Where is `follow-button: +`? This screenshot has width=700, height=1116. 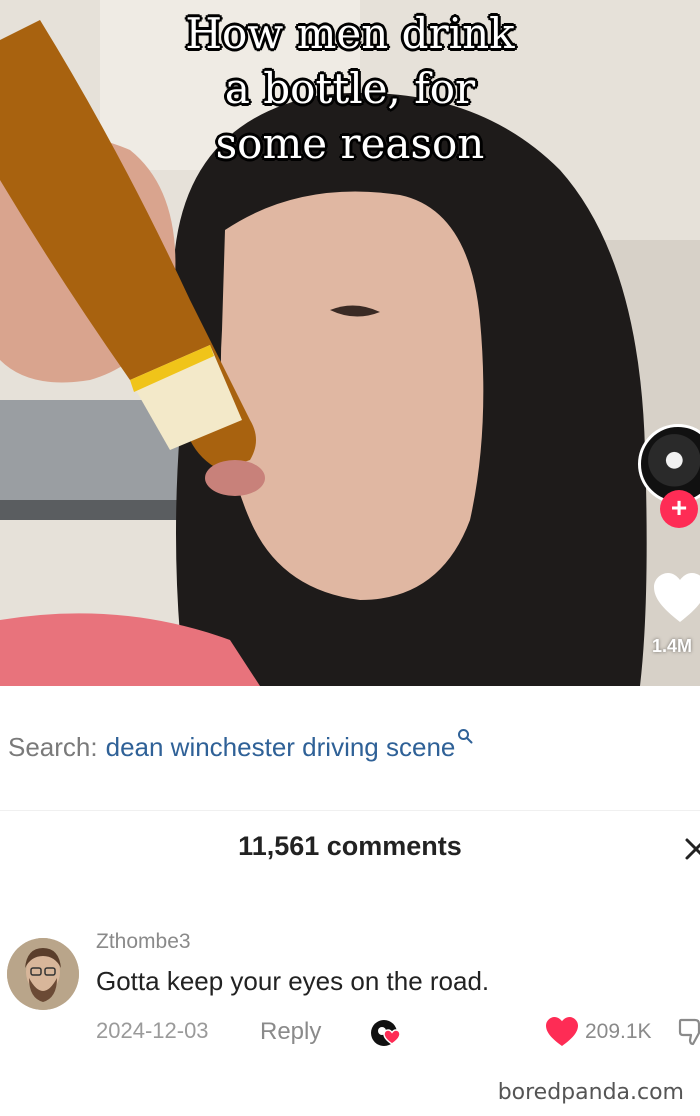 follow-button: + is located at coordinates (679, 509).